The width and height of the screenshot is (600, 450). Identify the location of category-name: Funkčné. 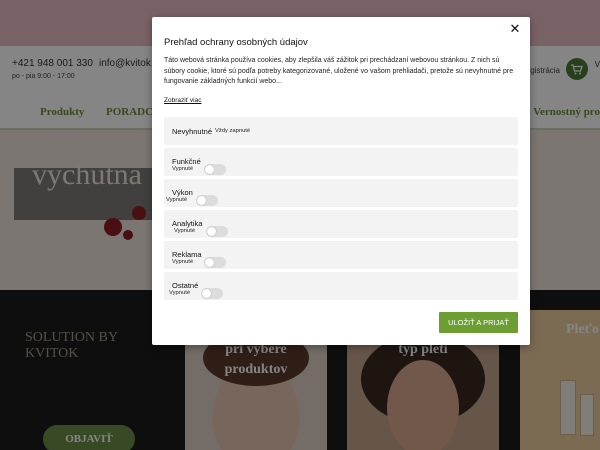
(186, 161).